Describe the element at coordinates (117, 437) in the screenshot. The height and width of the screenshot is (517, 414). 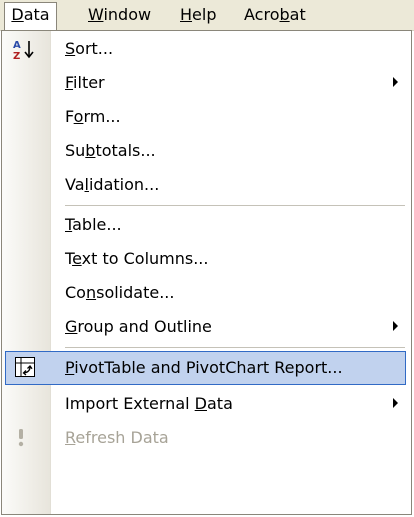
I see `menu-item-label: Refresh Data` at that location.